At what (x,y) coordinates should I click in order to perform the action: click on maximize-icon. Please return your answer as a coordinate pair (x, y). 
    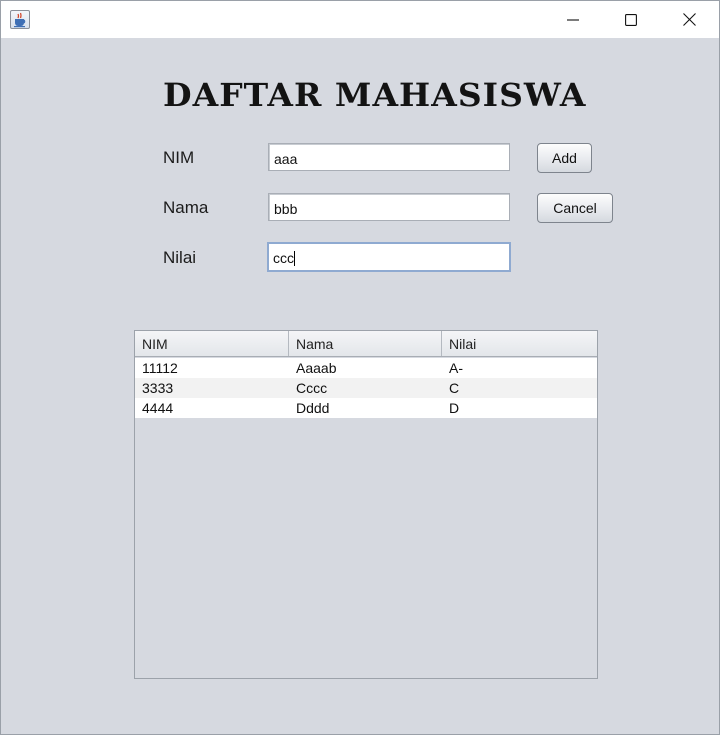
    Looking at the image, I should click on (631, 19).